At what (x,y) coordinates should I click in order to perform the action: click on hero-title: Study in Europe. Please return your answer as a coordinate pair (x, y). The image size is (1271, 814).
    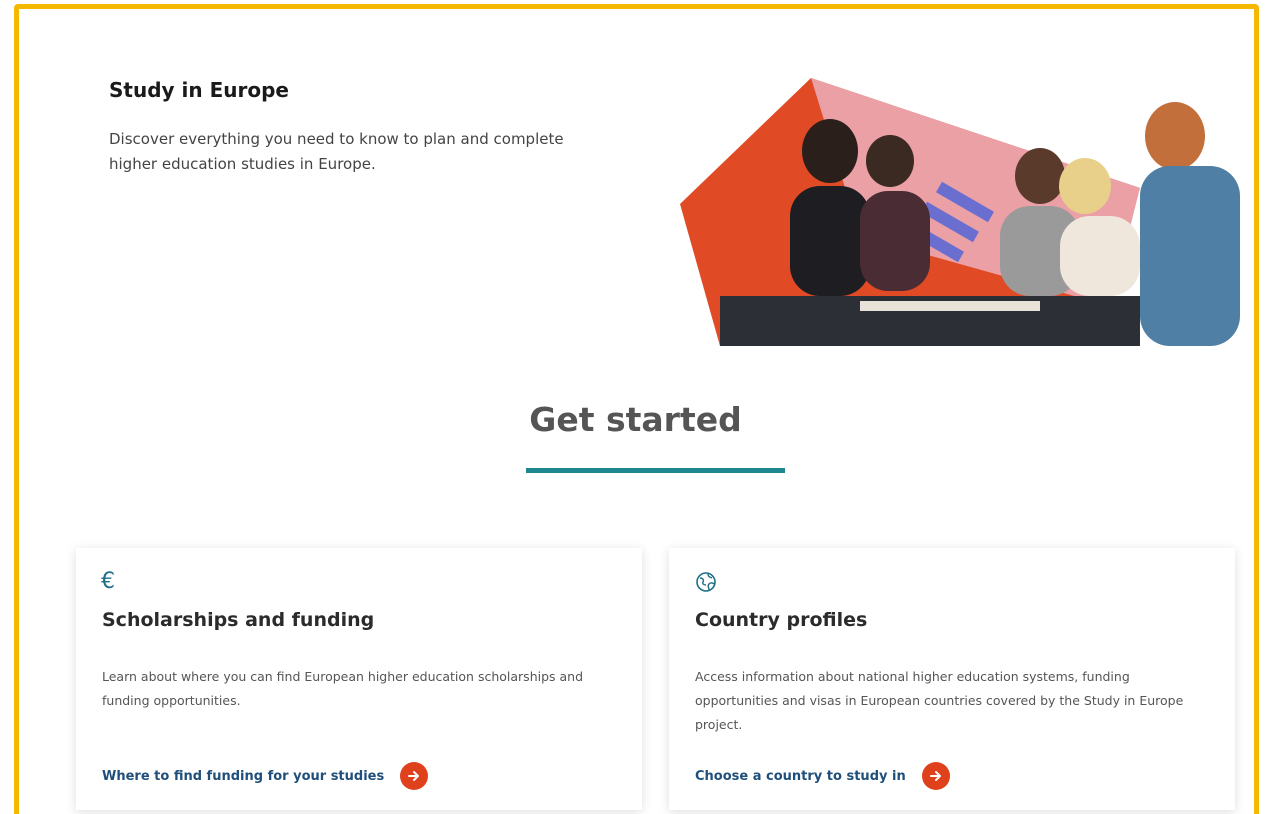
    Looking at the image, I should click on (199, 90).